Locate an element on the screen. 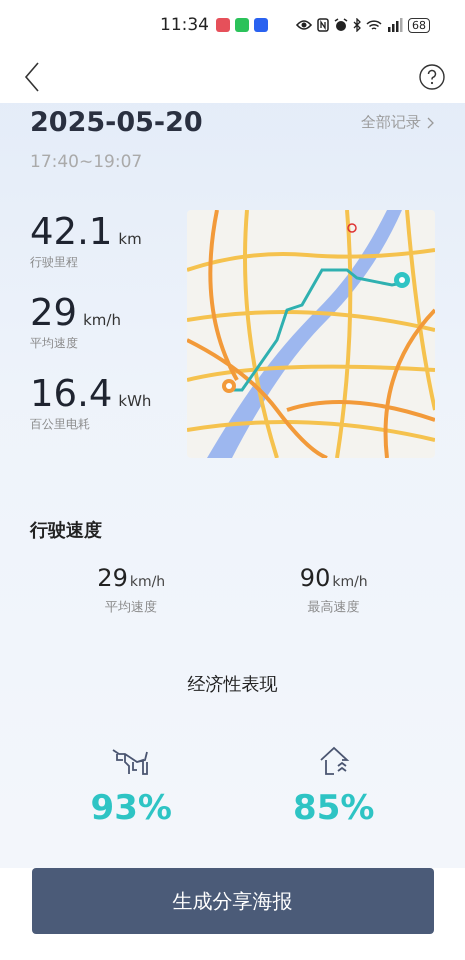 Image resolution: width=465 pixels, height=960 pixels. nfc-icon is located at coordinates (323, 25).